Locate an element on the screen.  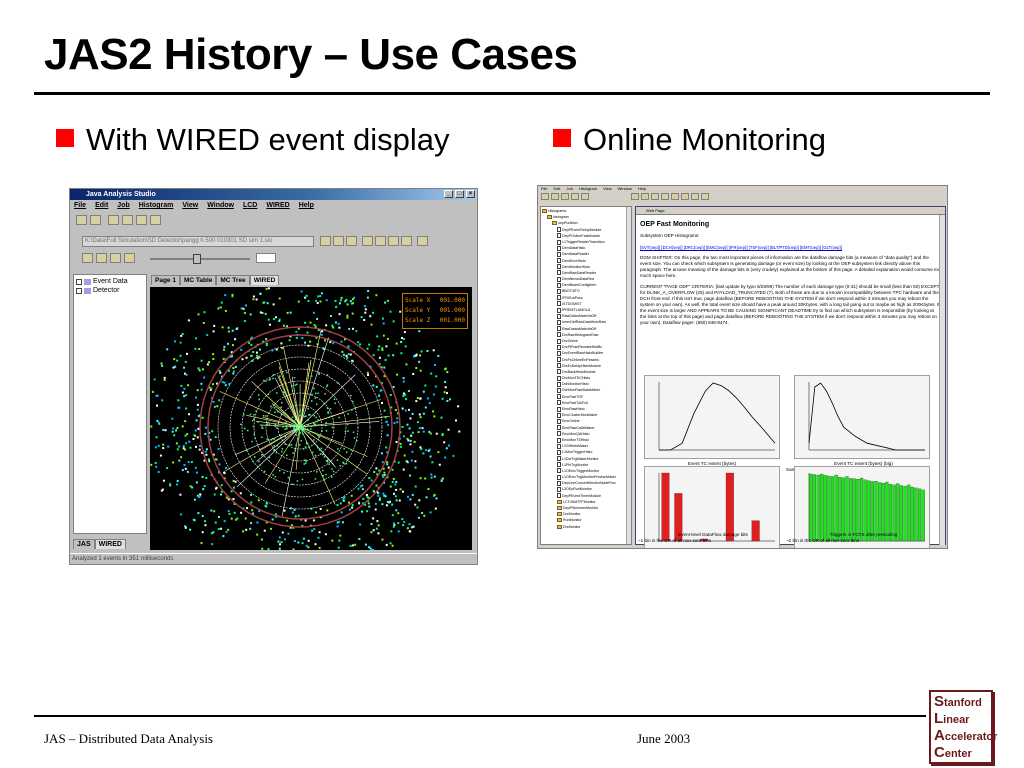
tab-wired: WIRED is located at coordinates (264, 280).